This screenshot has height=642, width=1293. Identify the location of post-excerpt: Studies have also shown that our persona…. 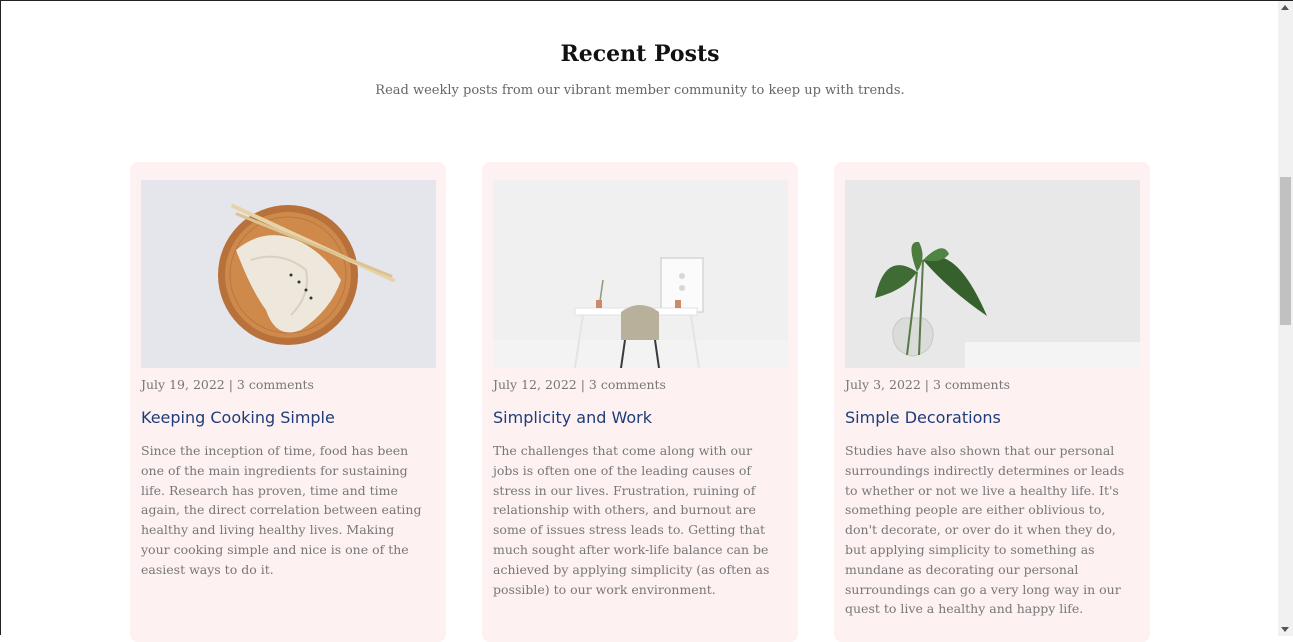
(985, 530).